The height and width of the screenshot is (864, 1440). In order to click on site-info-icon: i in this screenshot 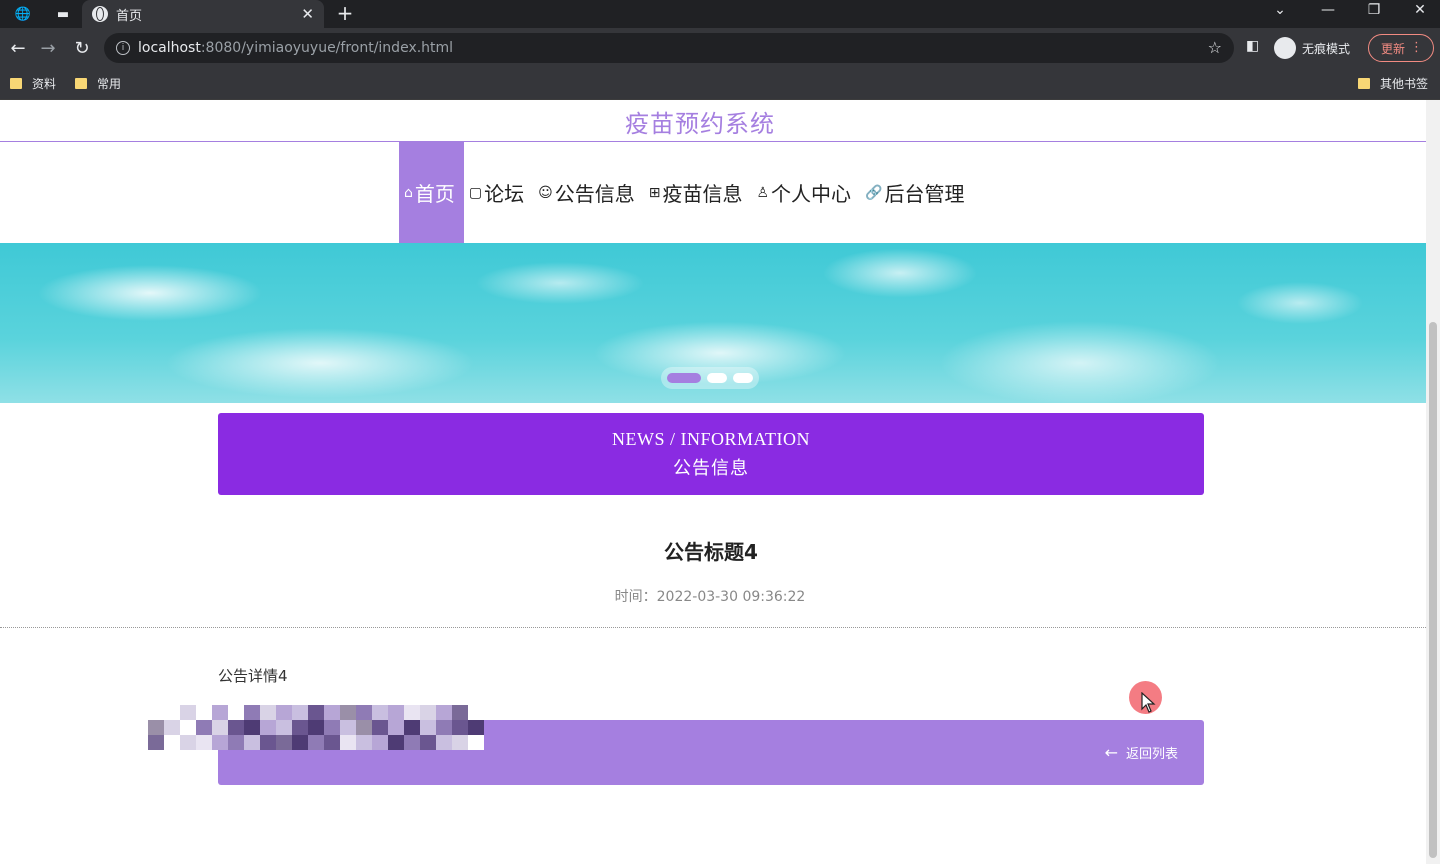, I will do `click(123, 48)`.